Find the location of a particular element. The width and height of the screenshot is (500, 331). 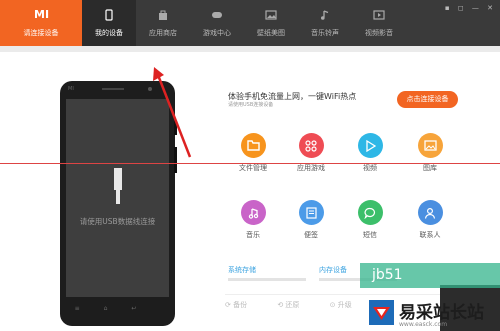

watermark-url: www.easck.com is located at coordinates (423, 324).